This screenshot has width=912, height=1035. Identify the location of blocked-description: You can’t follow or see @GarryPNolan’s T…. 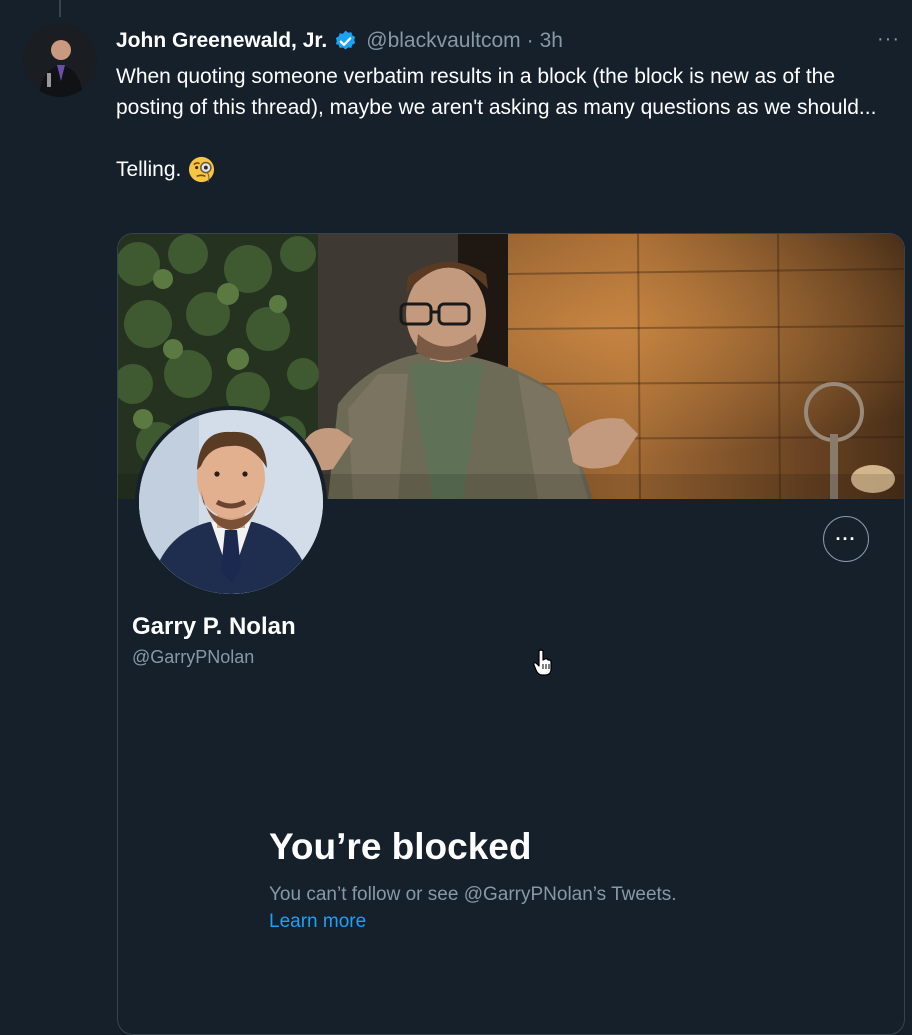
(473, 894).